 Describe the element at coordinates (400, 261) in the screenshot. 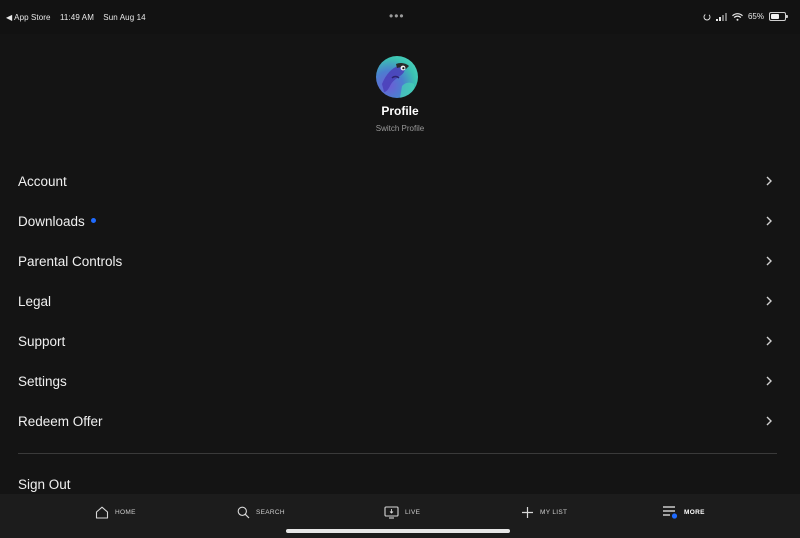

I see `menu-item-parental-controls: Parental Controls` at that location.